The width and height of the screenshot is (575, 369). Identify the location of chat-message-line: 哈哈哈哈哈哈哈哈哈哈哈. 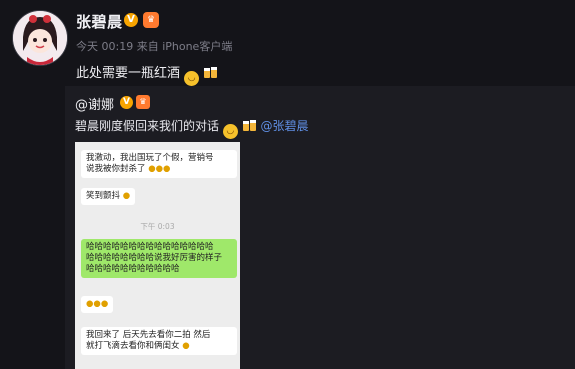
(133, 269).